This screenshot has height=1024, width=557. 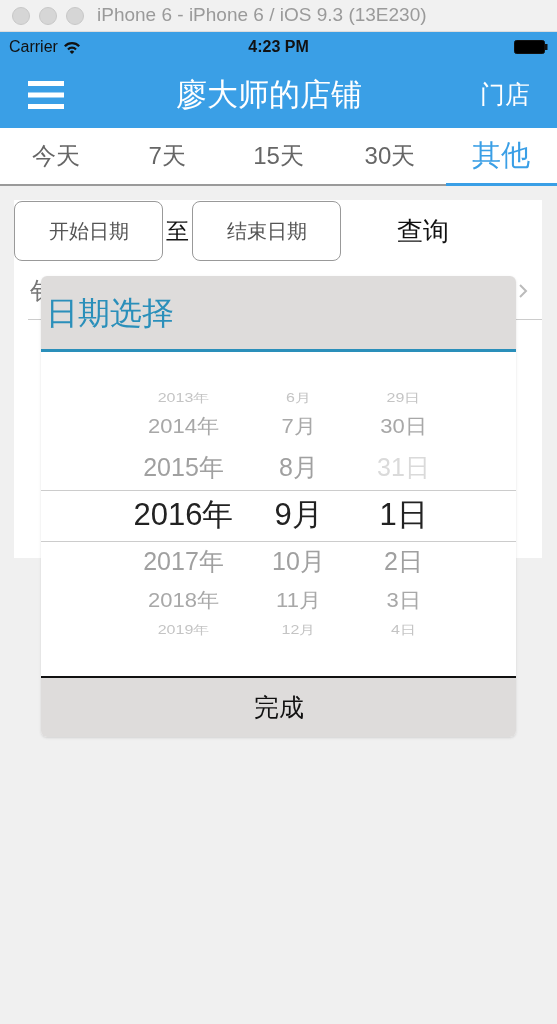 I want to click on picker-item: 2019年, so click(x=183, y=630).